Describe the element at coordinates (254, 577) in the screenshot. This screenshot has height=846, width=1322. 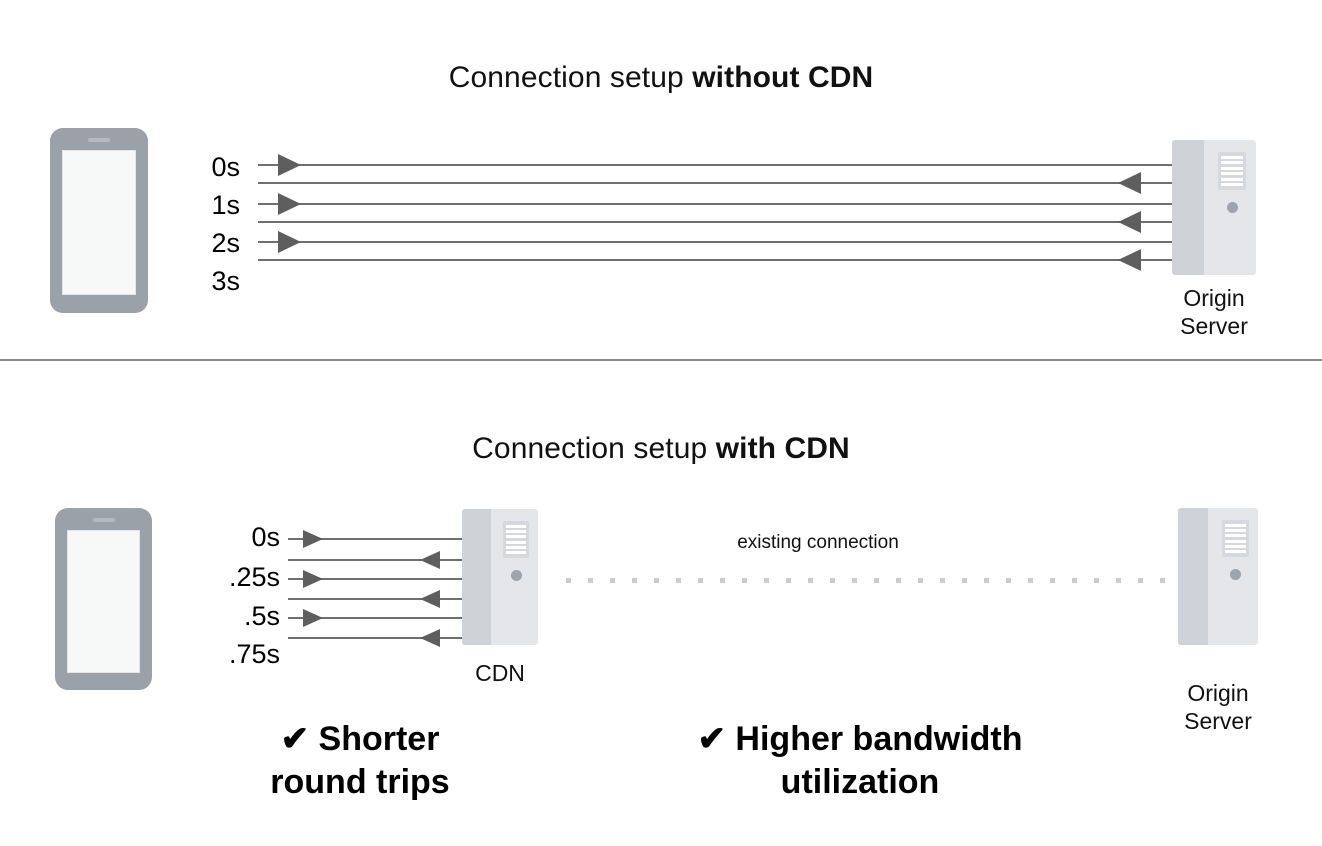
I see `time-label-bottom-1: .25s` at that location.